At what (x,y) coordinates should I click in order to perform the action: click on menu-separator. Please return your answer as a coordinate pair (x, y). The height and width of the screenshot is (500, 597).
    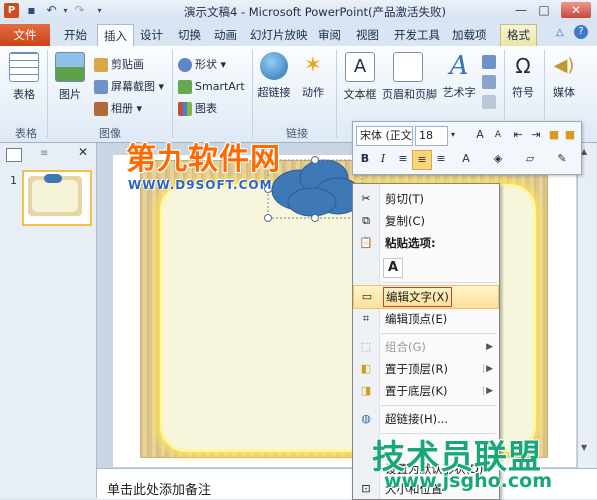
    Looking at the image, I should click on (439, 282).